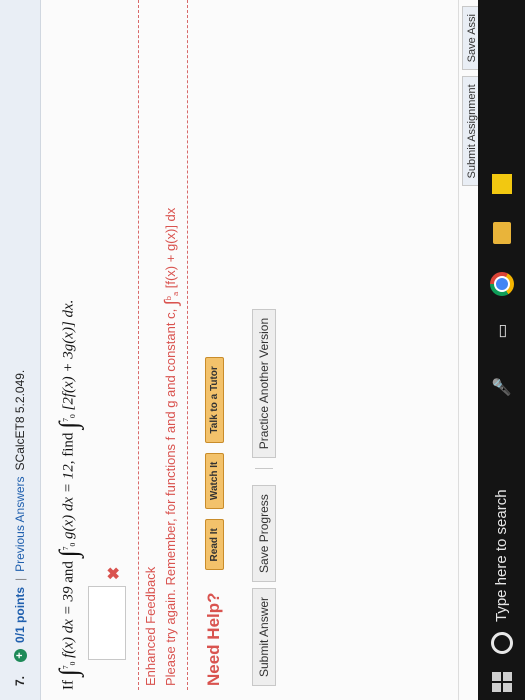 The height and width of the screenshot is (700, 525). Describe the element at coordinates (68, 622) in the screenshot. I see `f-integral-expression: f(x) dx = 39` at that location.